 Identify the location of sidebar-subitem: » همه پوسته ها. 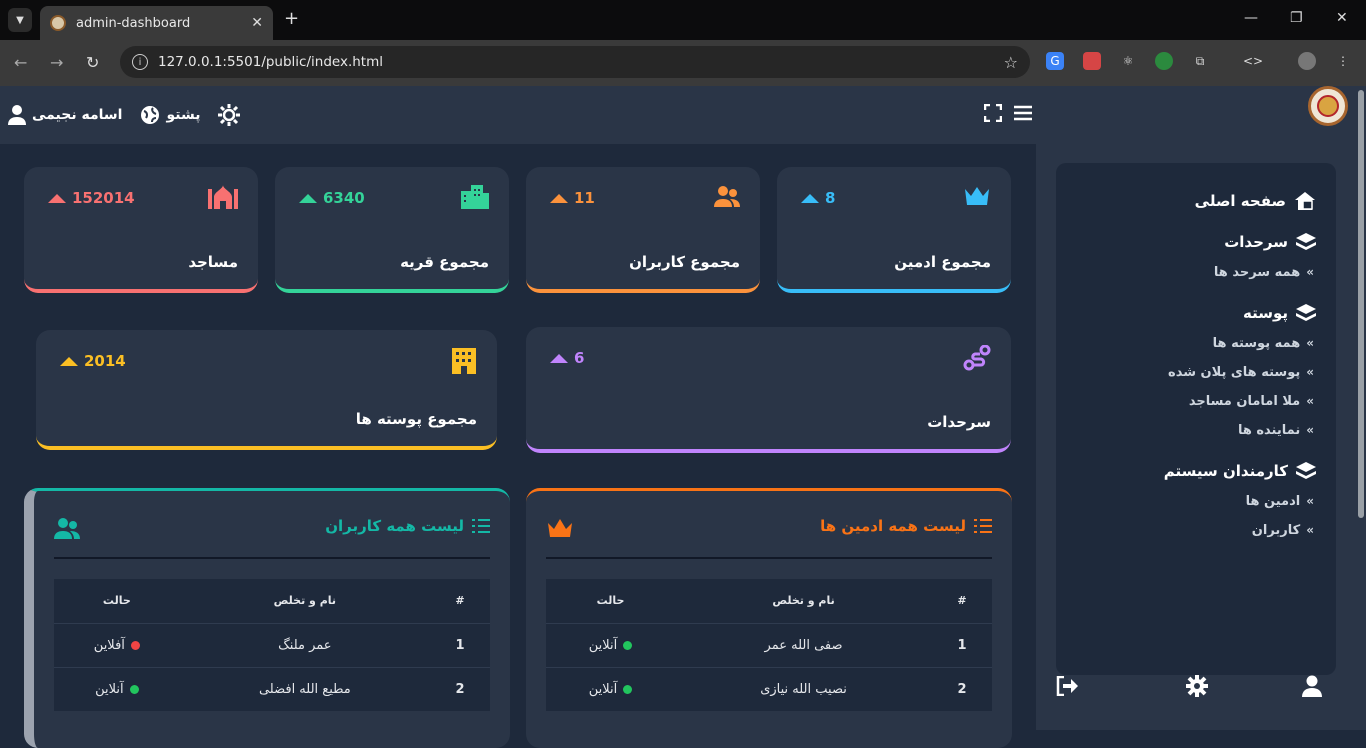
(1196, 343).